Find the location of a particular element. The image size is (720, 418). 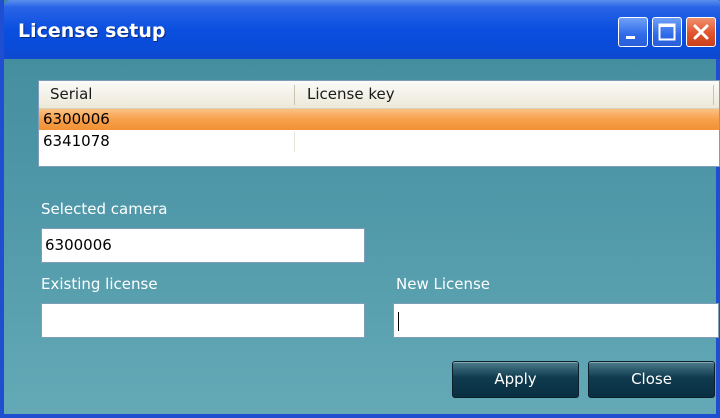

selected-camera-field: 6300006 is located at coordinates (203, 245).